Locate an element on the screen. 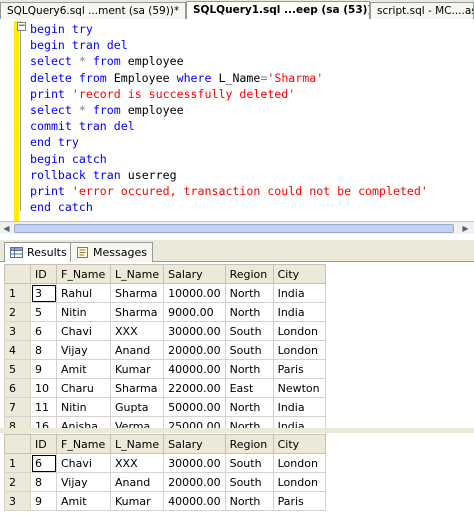 The image size is (474, 519). table-cell: Charu is located at coordinates (83, 388).